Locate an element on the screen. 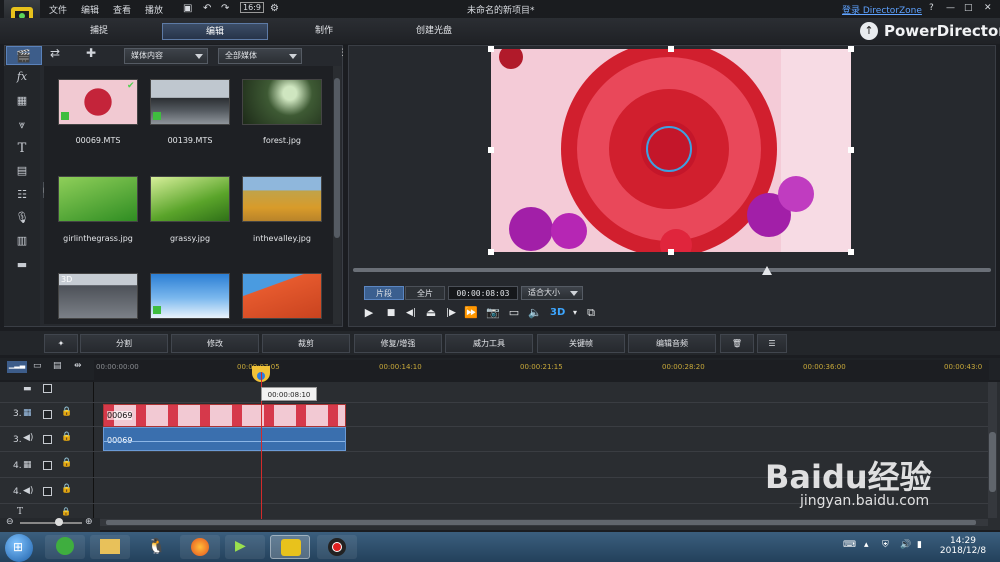  menu-view: 查看 is located at coordinates (122, 9).